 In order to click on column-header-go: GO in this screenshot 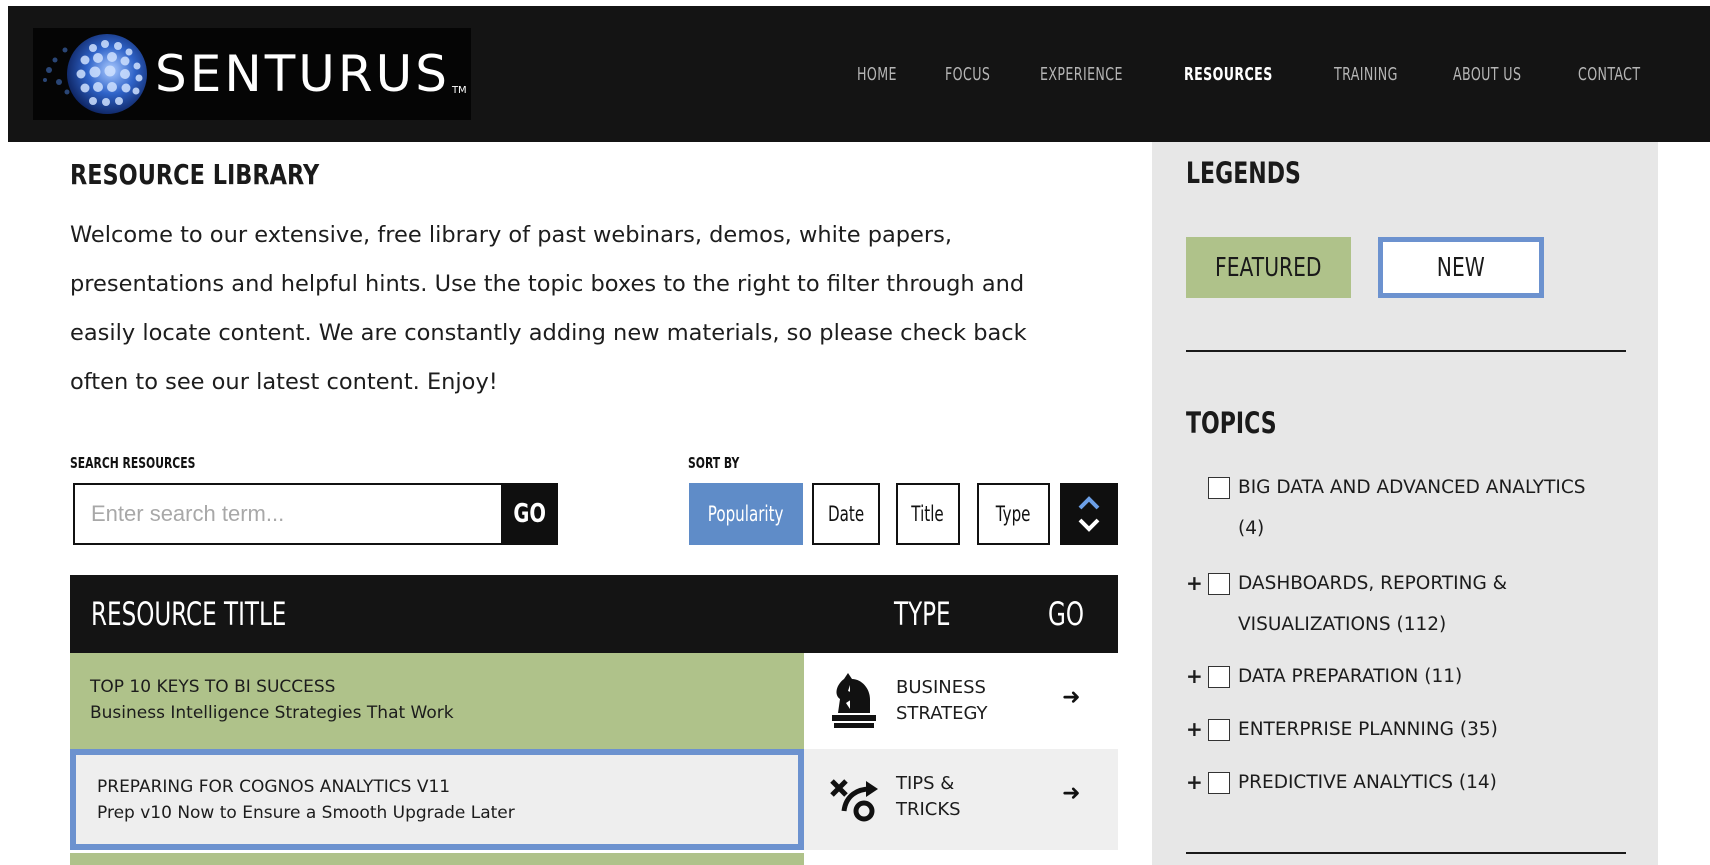, I will do `click(1066, 614)`.